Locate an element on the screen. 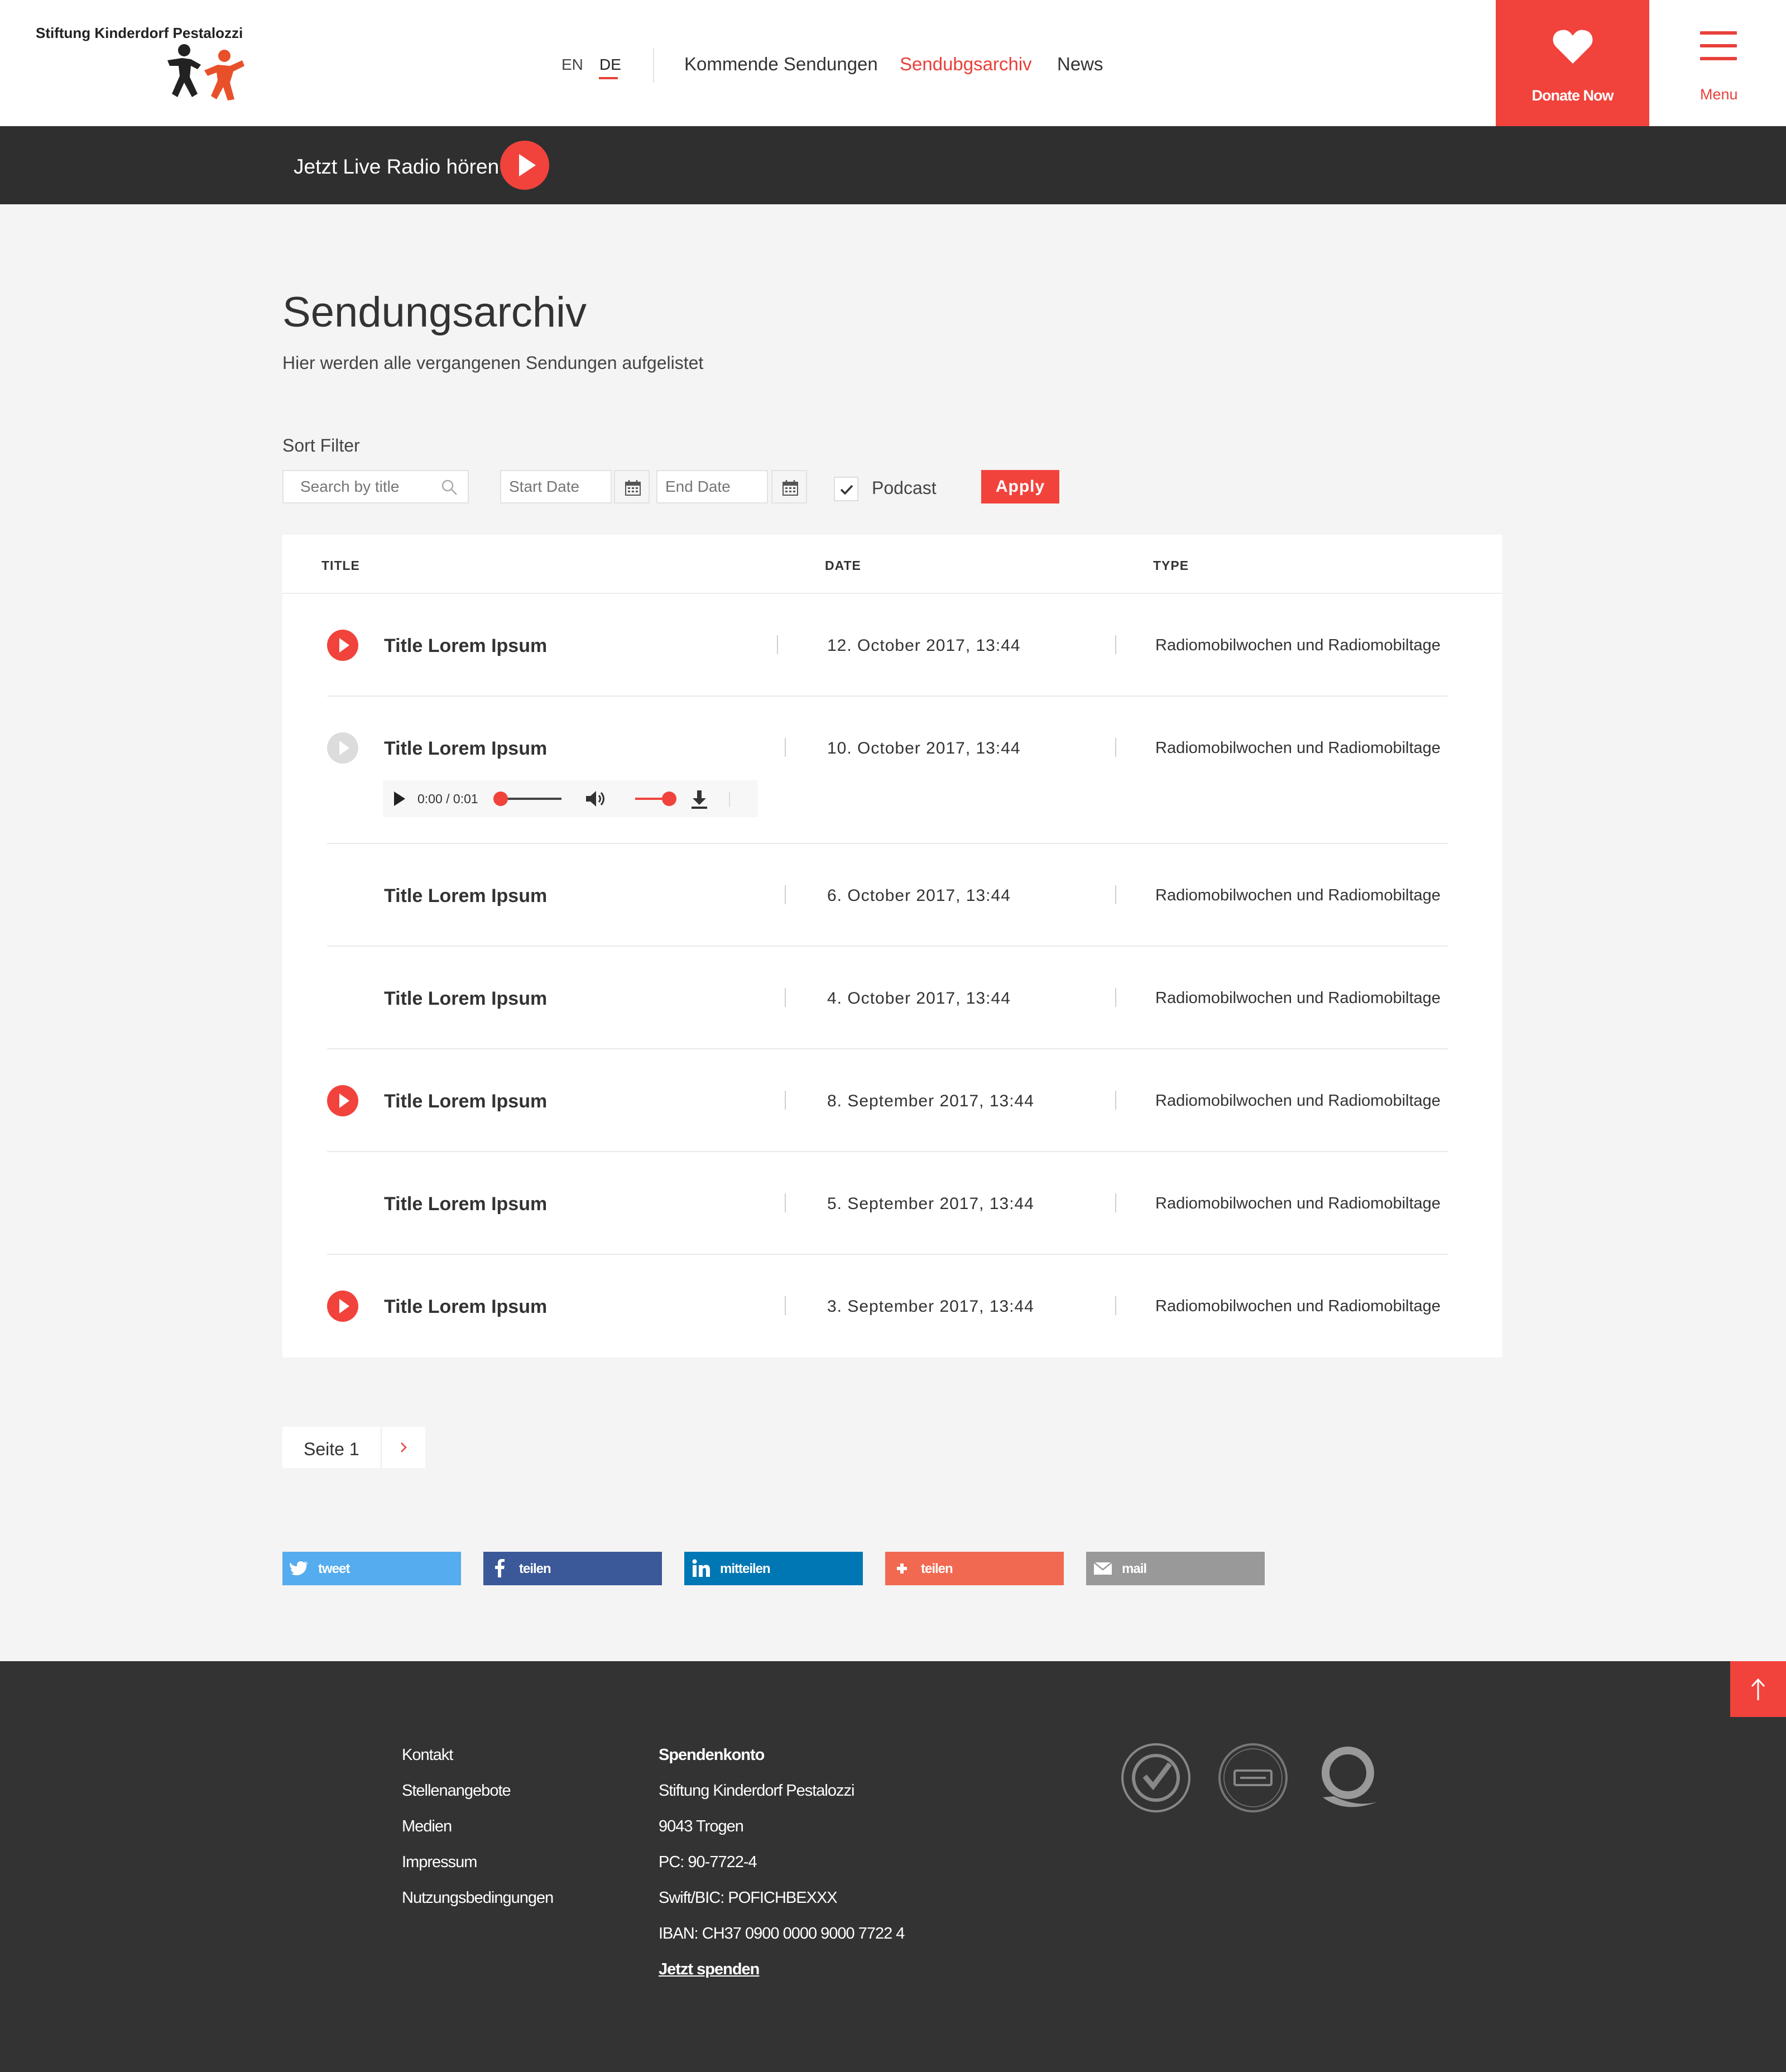  footer-link-medien: Medien is located at coordinates (427, 1826).